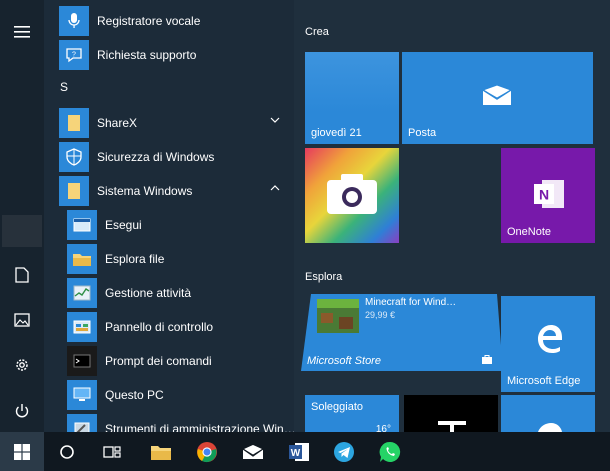 This screenshot has width=610, height=471. Describe the element at coordinates (169, 259) in the screenshot. I see `app-esplora-file: Esplora file` at that location.